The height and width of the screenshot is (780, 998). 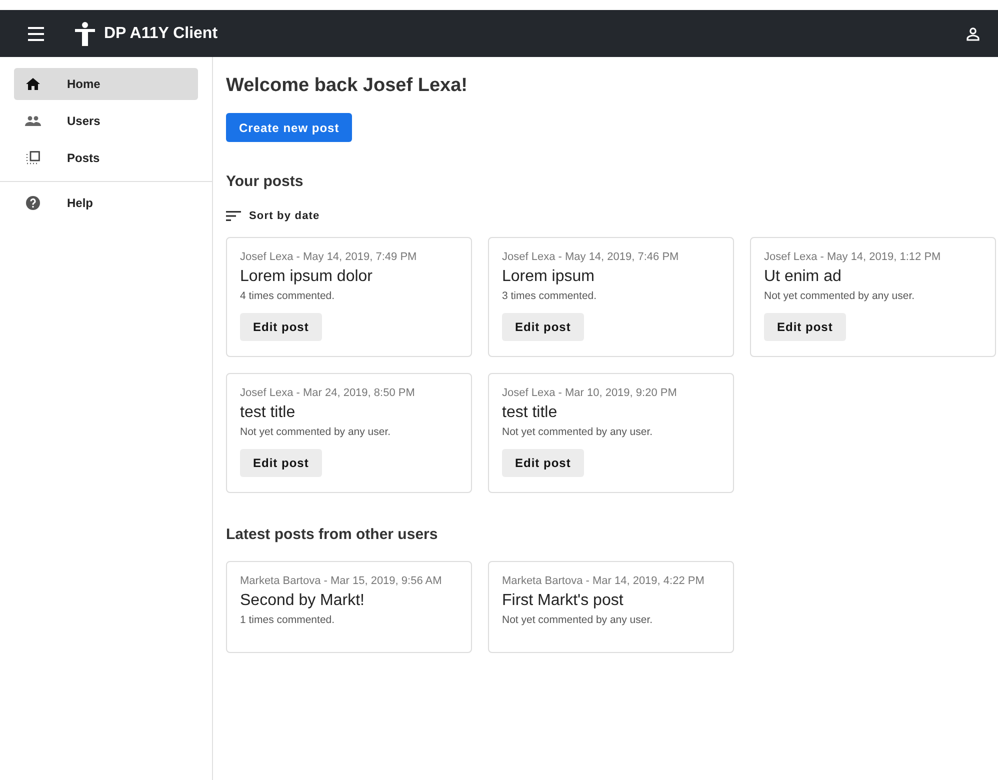 What do you see at coordinates (106, 158) in the screenshot?
I see `nav-item: Posts` at bounding box center [106, 158].